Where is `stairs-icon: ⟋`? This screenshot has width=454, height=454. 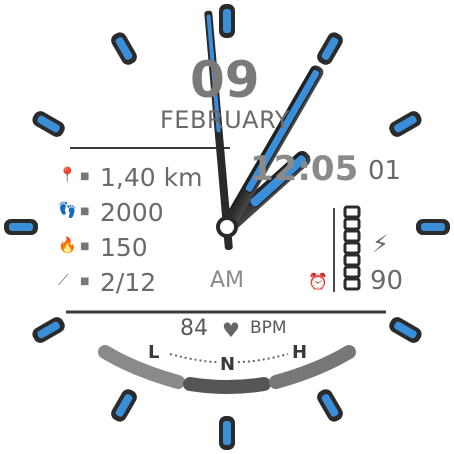 stairs-icon: ⟋ is located at coordinates (63, 280).